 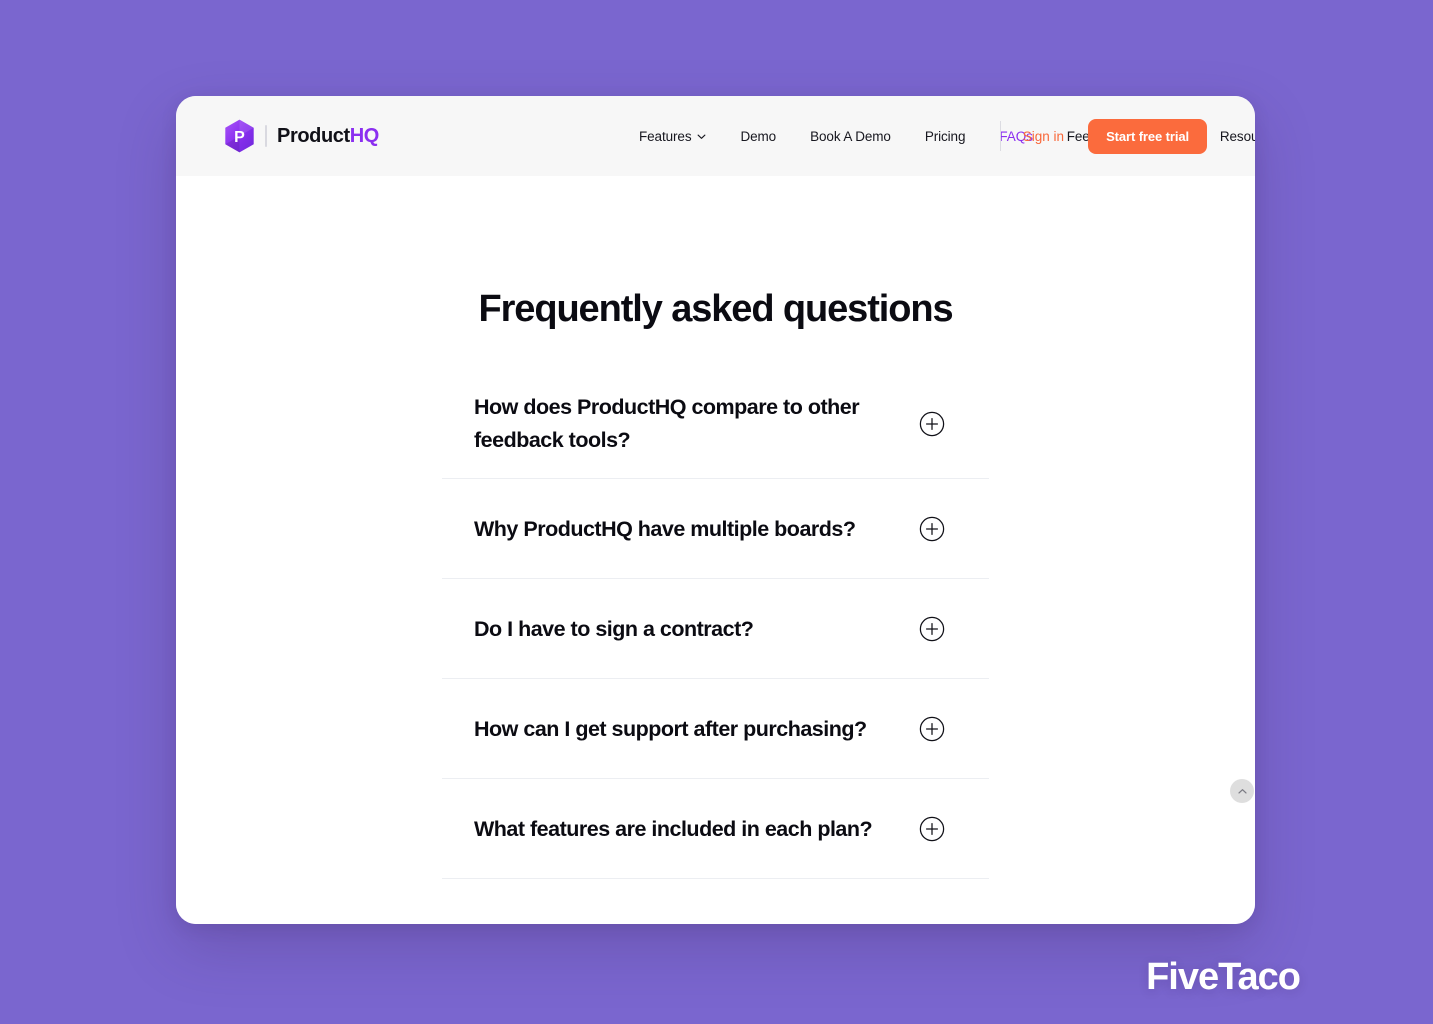 I want to click on scroll-to-top-button, so click(x=1242, y=791).